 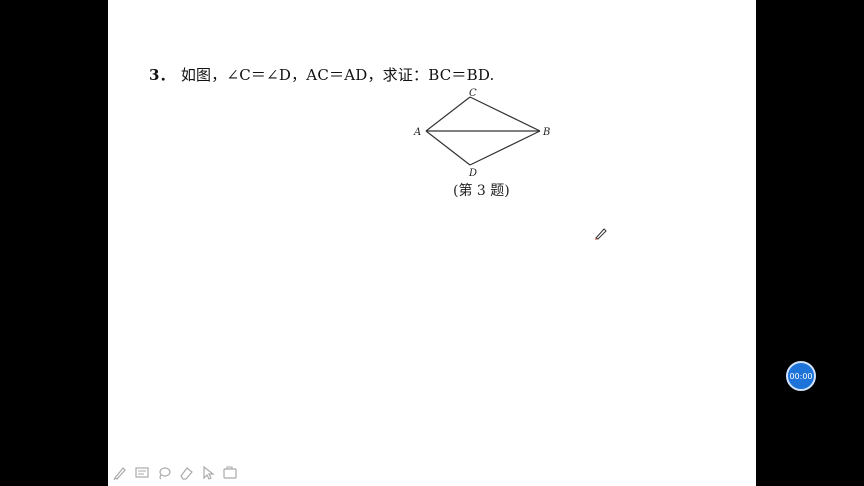 I want to click on problem-number: 3．, so click(x=162, y=75).